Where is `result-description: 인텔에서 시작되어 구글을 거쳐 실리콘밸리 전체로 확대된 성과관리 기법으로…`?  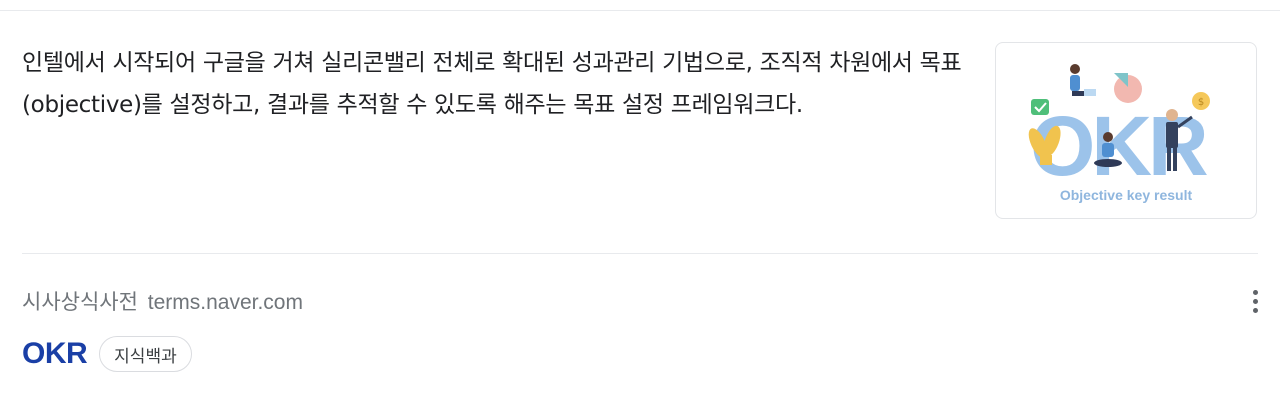 result-description: 인텔에서 시작되어 구글을 거쳐 실리콘밸리 전체로 확대된 성과관리 기법으로… is located at coordinates (492, 84).